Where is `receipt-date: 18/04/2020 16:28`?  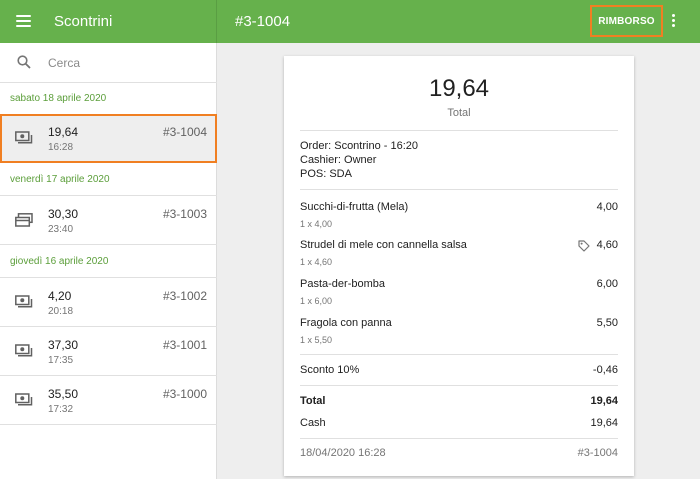
receipt-date: 18/04/2020 16:28 is located at coordinates (343, 453).